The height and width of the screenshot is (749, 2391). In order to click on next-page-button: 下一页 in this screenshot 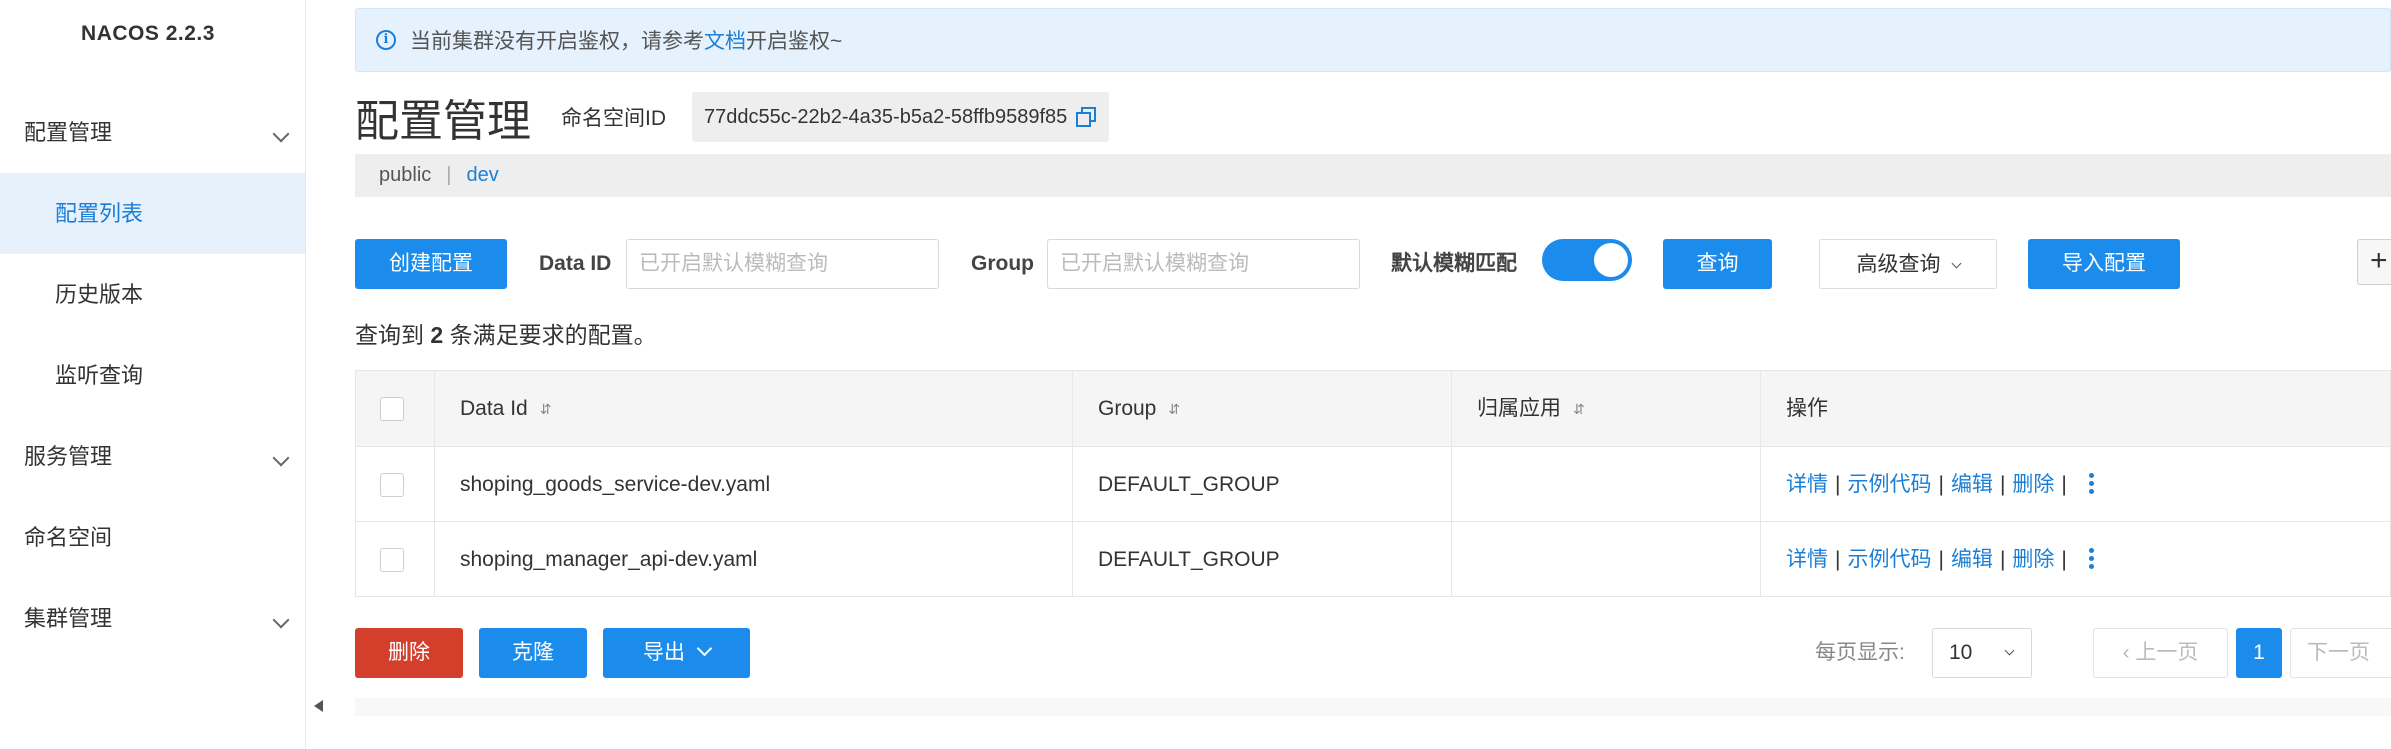, I will do `click(2340, 653)`.